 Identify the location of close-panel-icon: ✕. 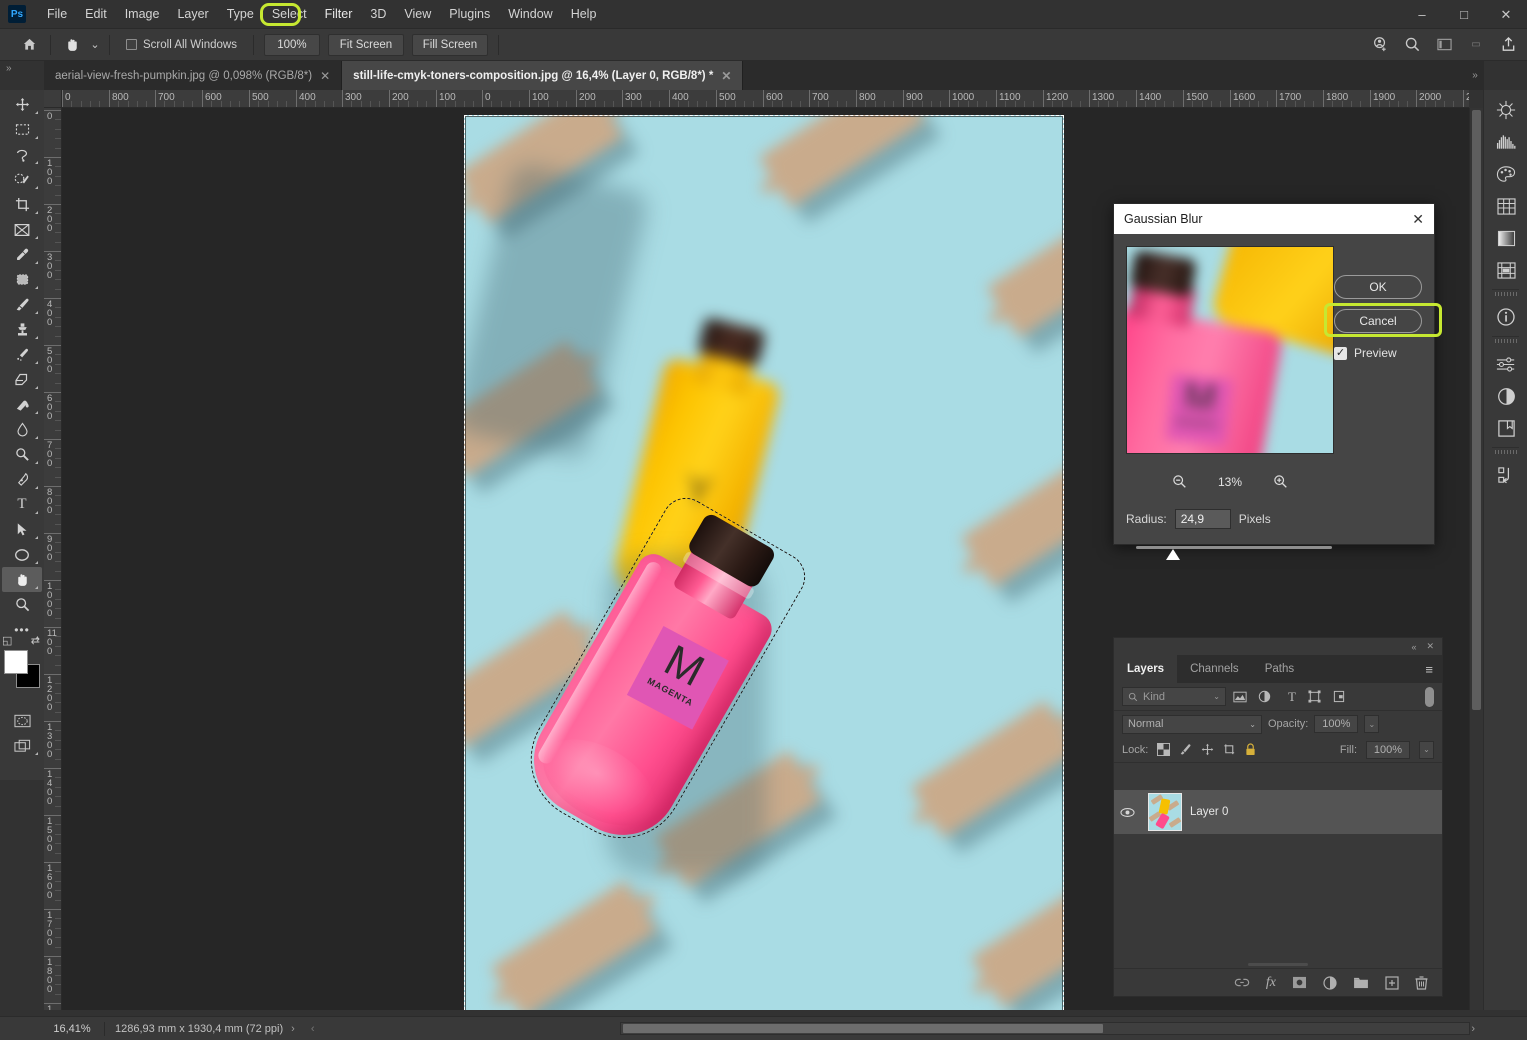
(1430, 646).